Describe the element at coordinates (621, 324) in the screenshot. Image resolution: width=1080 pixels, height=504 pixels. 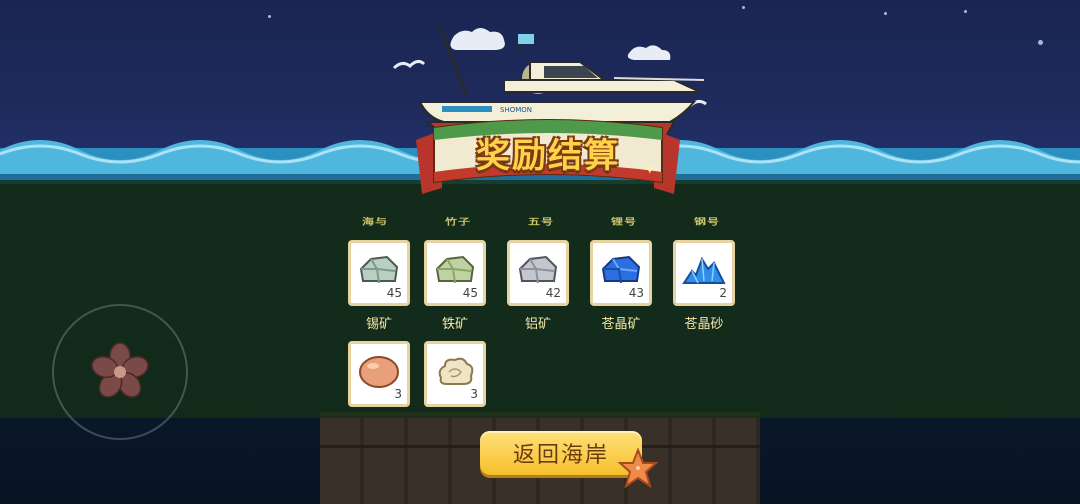
I see `item-name: 苍晶矿` at that location.